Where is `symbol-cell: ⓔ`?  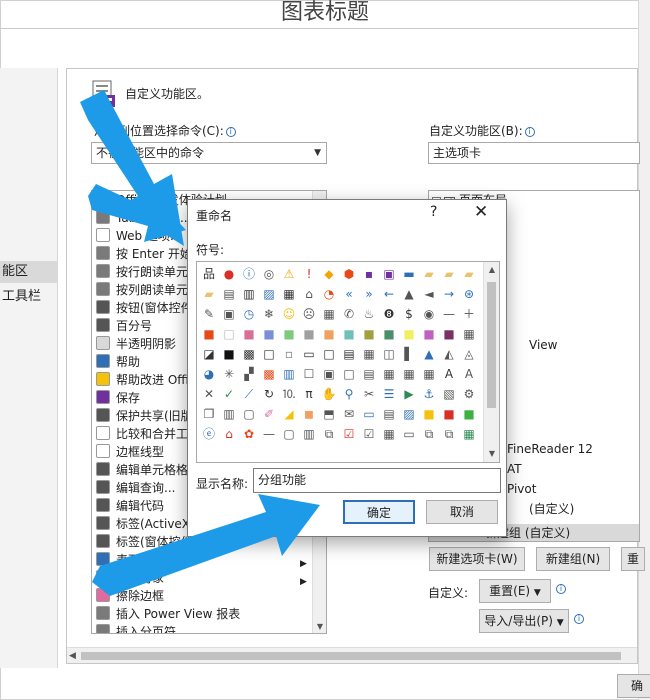
symbol-cell: ⓔ is located at coordinates (209, 434).